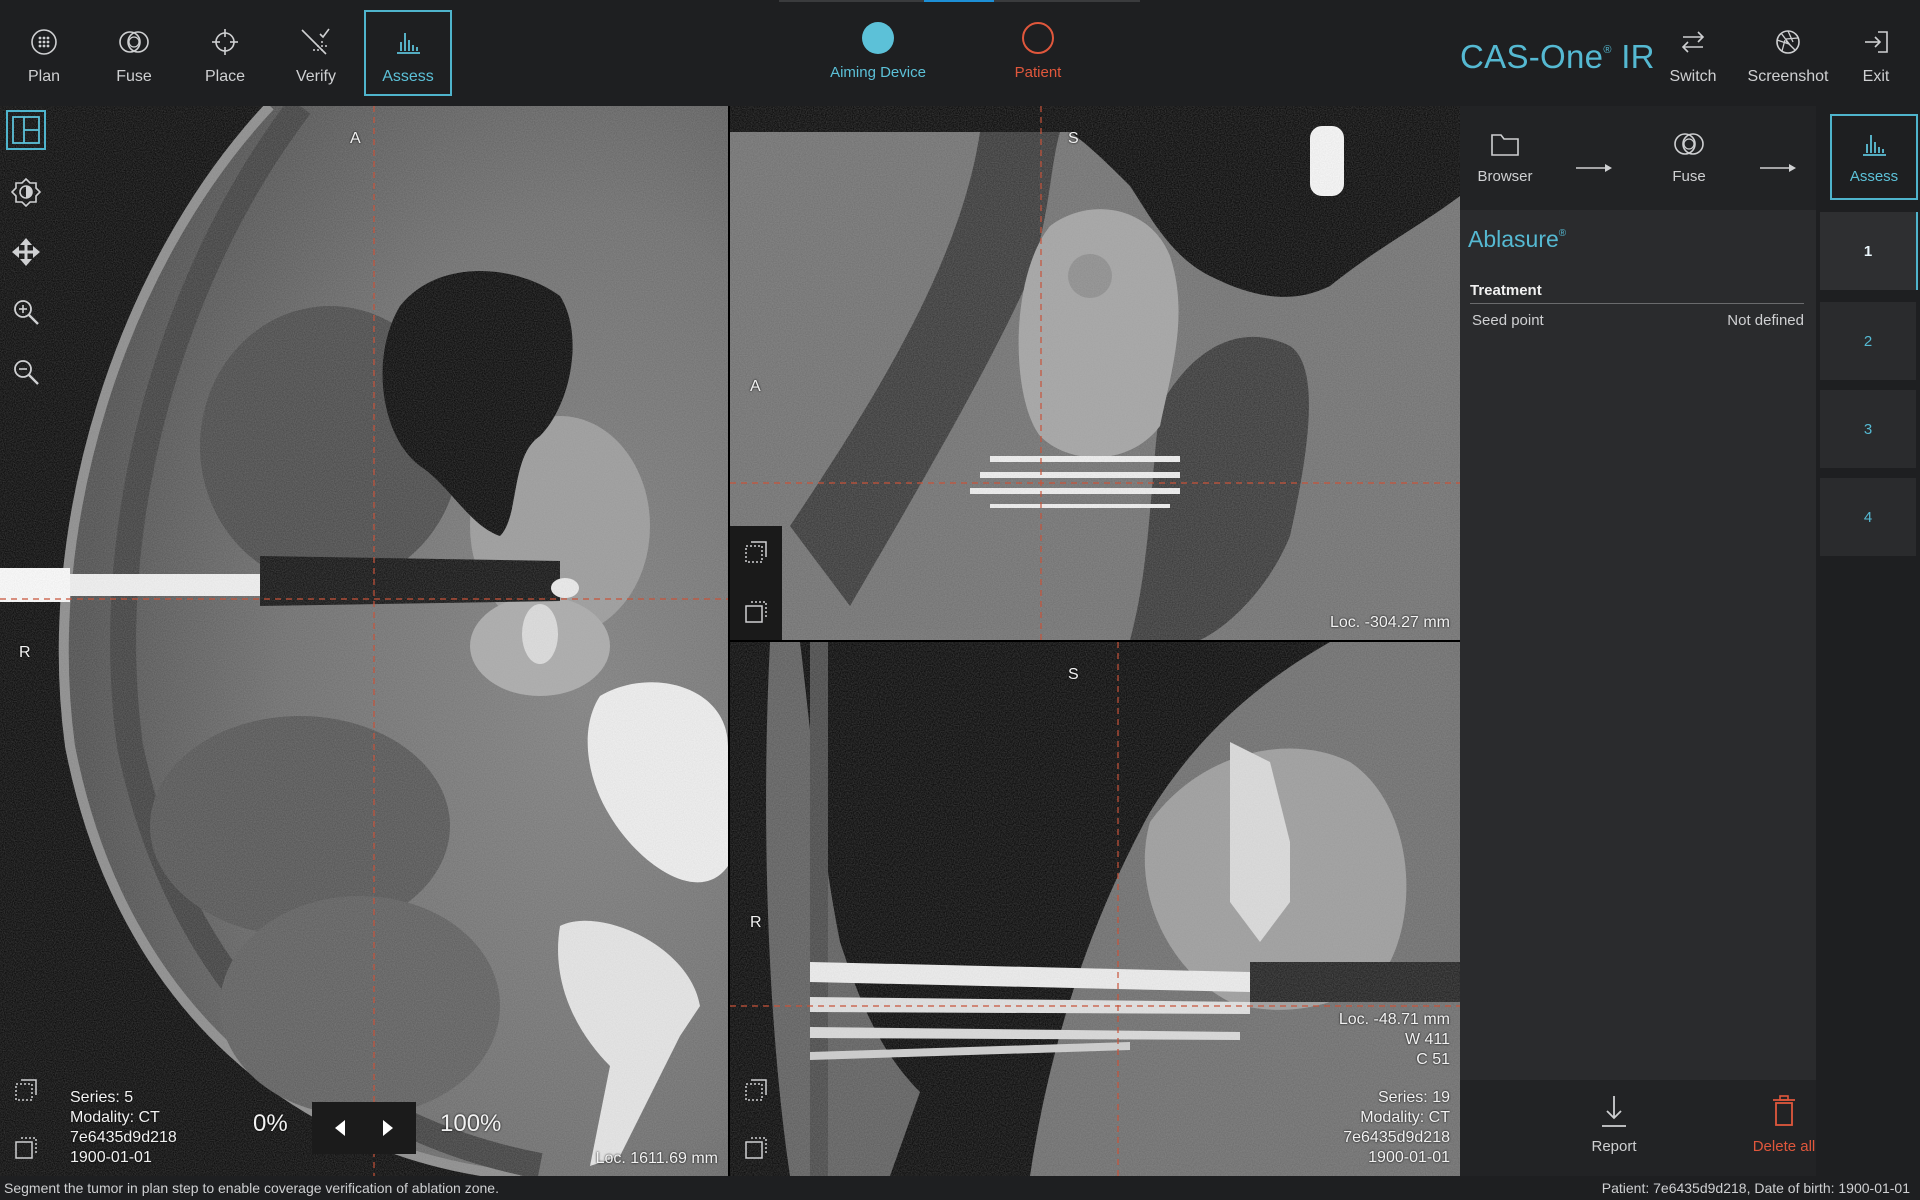 The width and height of the screenshot is (1920, 1200). Describe the element at coordinates (1038, 38) in the screenshot. I see `patient-indicator-icon` at that location.